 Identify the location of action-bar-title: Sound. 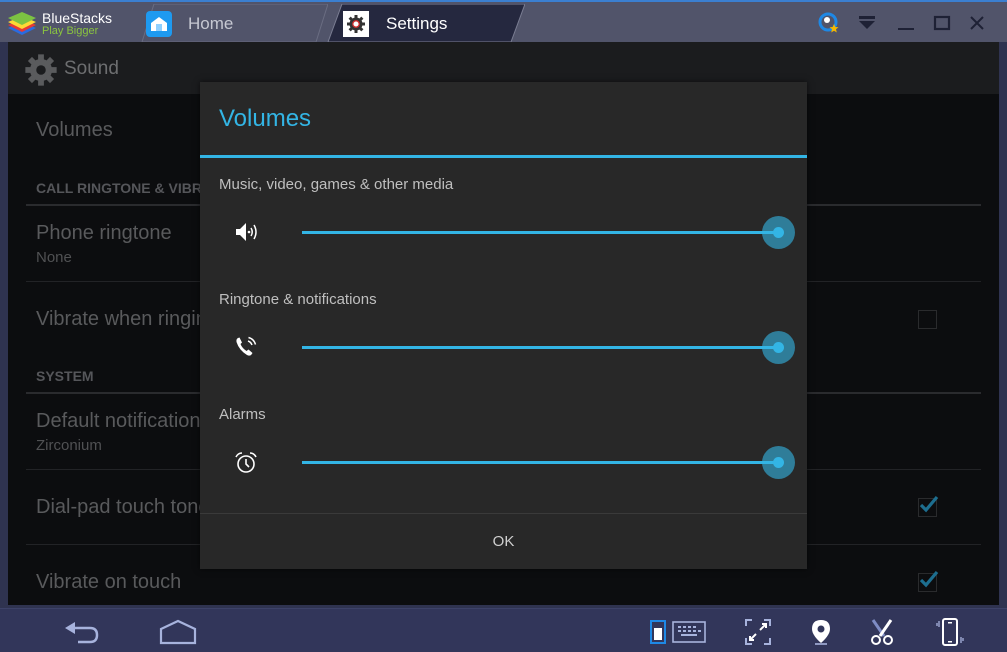
(91, 68).